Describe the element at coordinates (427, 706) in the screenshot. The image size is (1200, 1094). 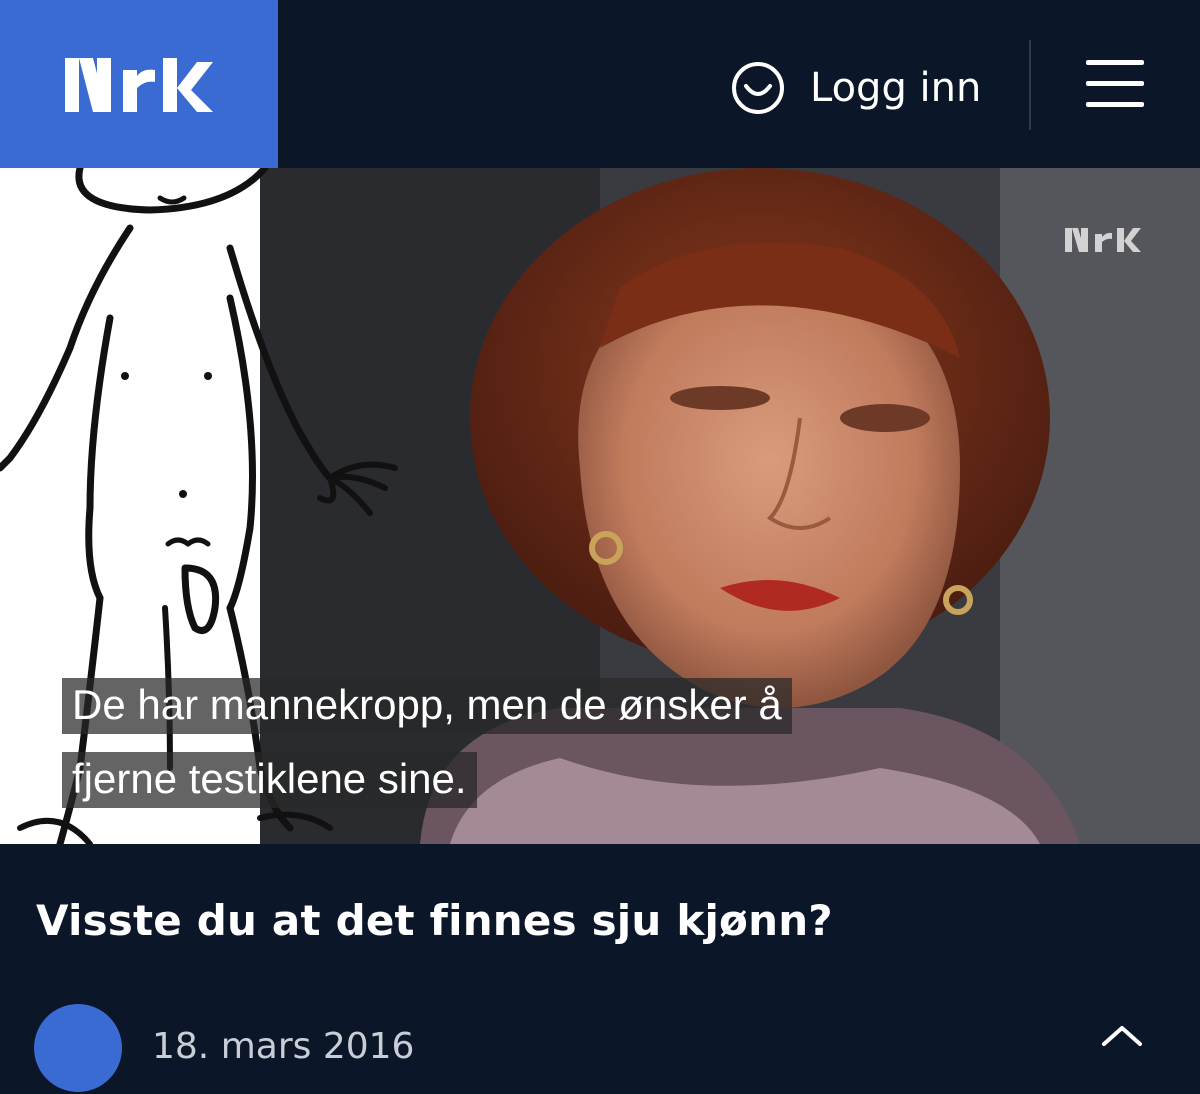
I see `subtitle-line-1: De har mannekropp, men de ønsker å` at that location.